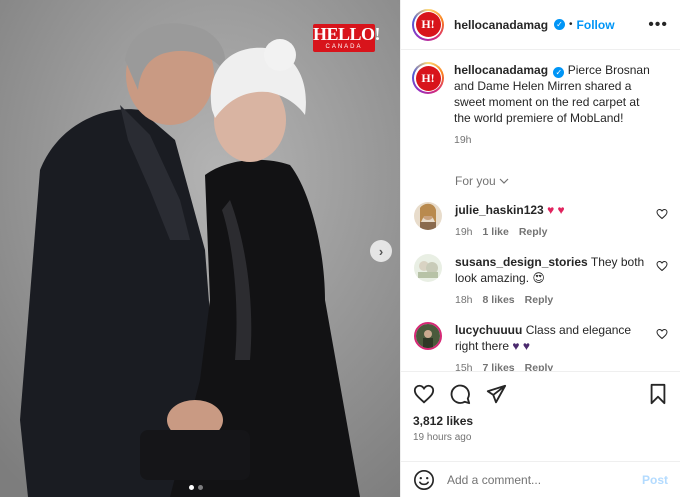 This screenshot has width=680, height=497. Describe the element at coordinates (540, 221) in the screenshot. I see `comment-item: julie_haskin123 ♥ ♥ 19h 1 like Reply` at that location.